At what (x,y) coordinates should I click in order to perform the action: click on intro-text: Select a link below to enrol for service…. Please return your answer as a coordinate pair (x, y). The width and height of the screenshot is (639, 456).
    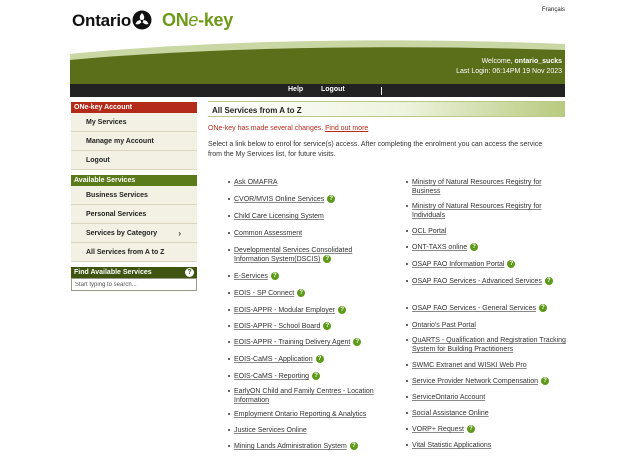
    Looking at the image, I should click on (375, 149).